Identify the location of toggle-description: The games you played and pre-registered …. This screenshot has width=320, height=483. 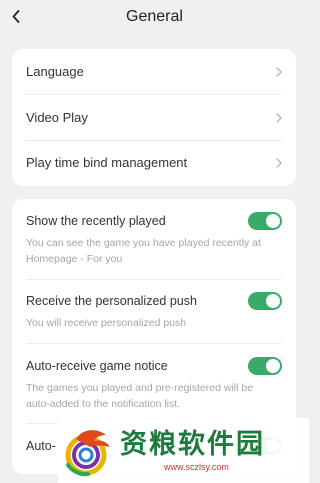
(140, 396).